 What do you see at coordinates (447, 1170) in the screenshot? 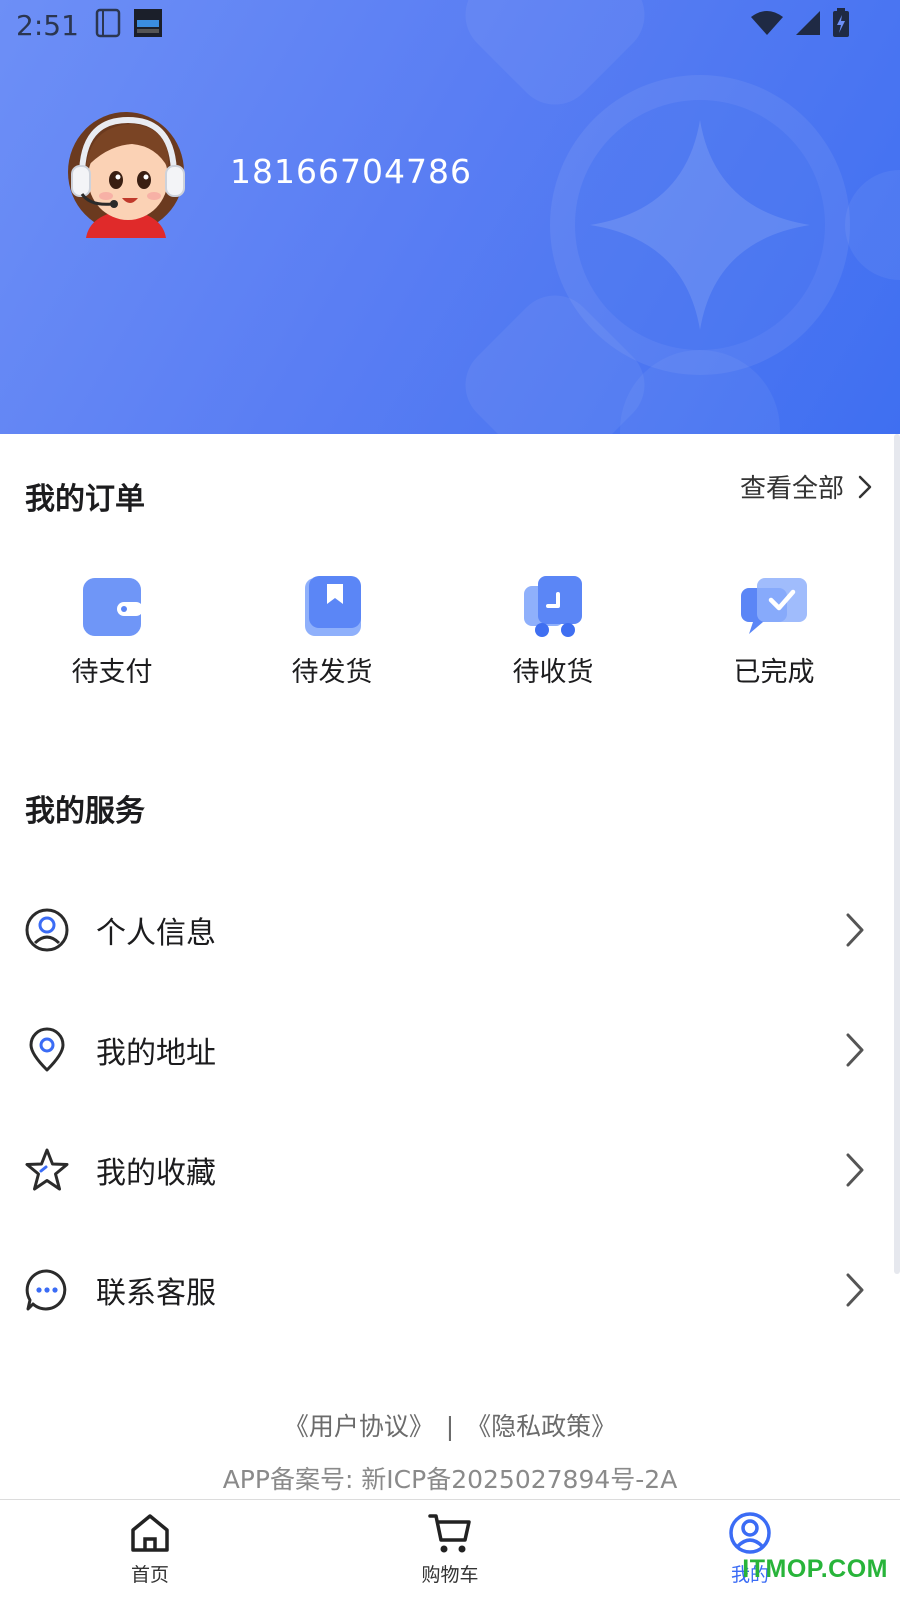
I see `service-my-favorites: 我的收藏` at bounding box center [447, 1170].